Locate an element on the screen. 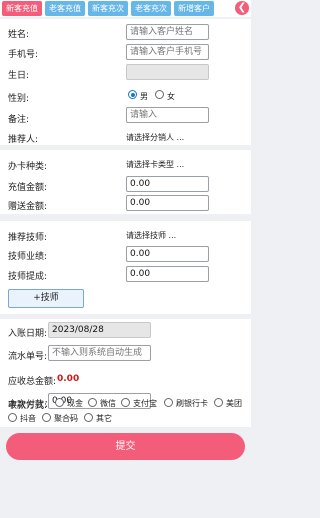 This screenshot has width=320, height=518. gender-male-radio is located at coordinates (132, 94).